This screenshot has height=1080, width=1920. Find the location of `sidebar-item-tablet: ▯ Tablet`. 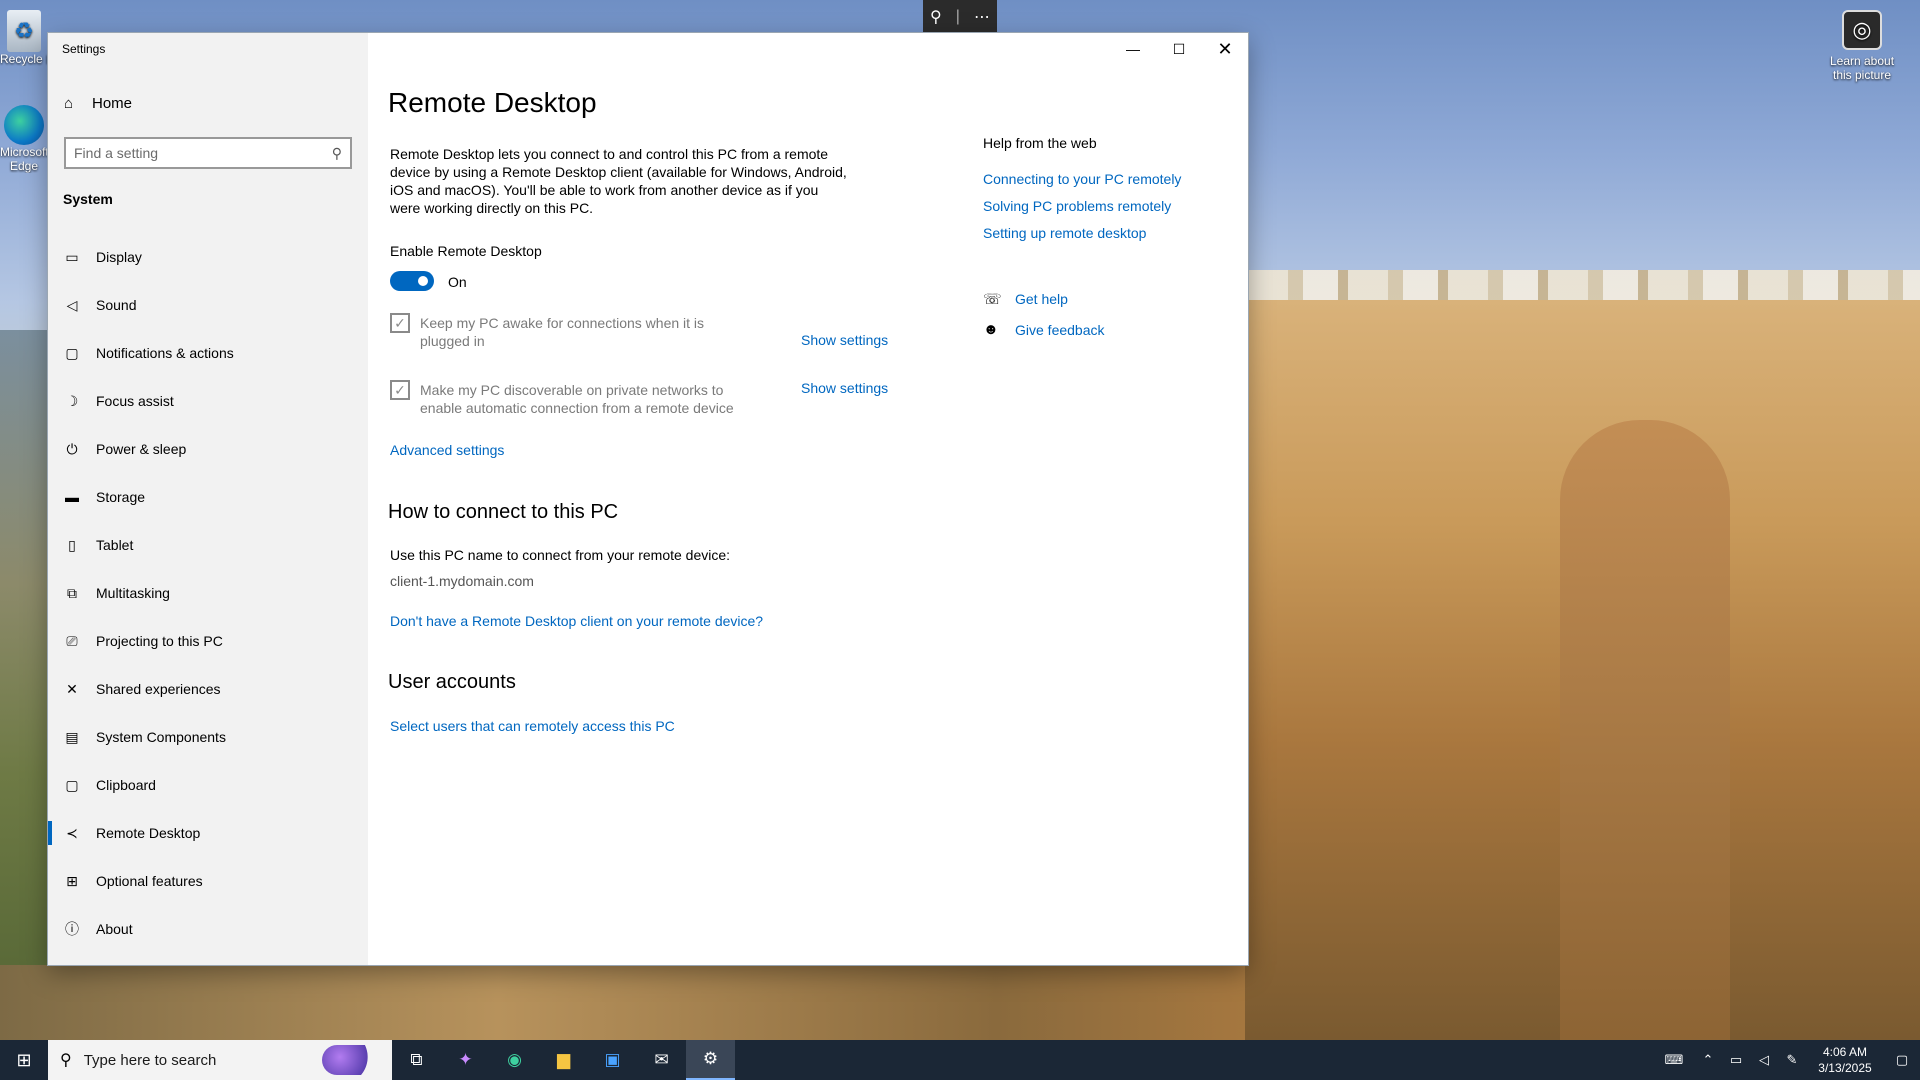

sidebar-item-tablet: ▯ Tablet is located at coordinates (208, 545).